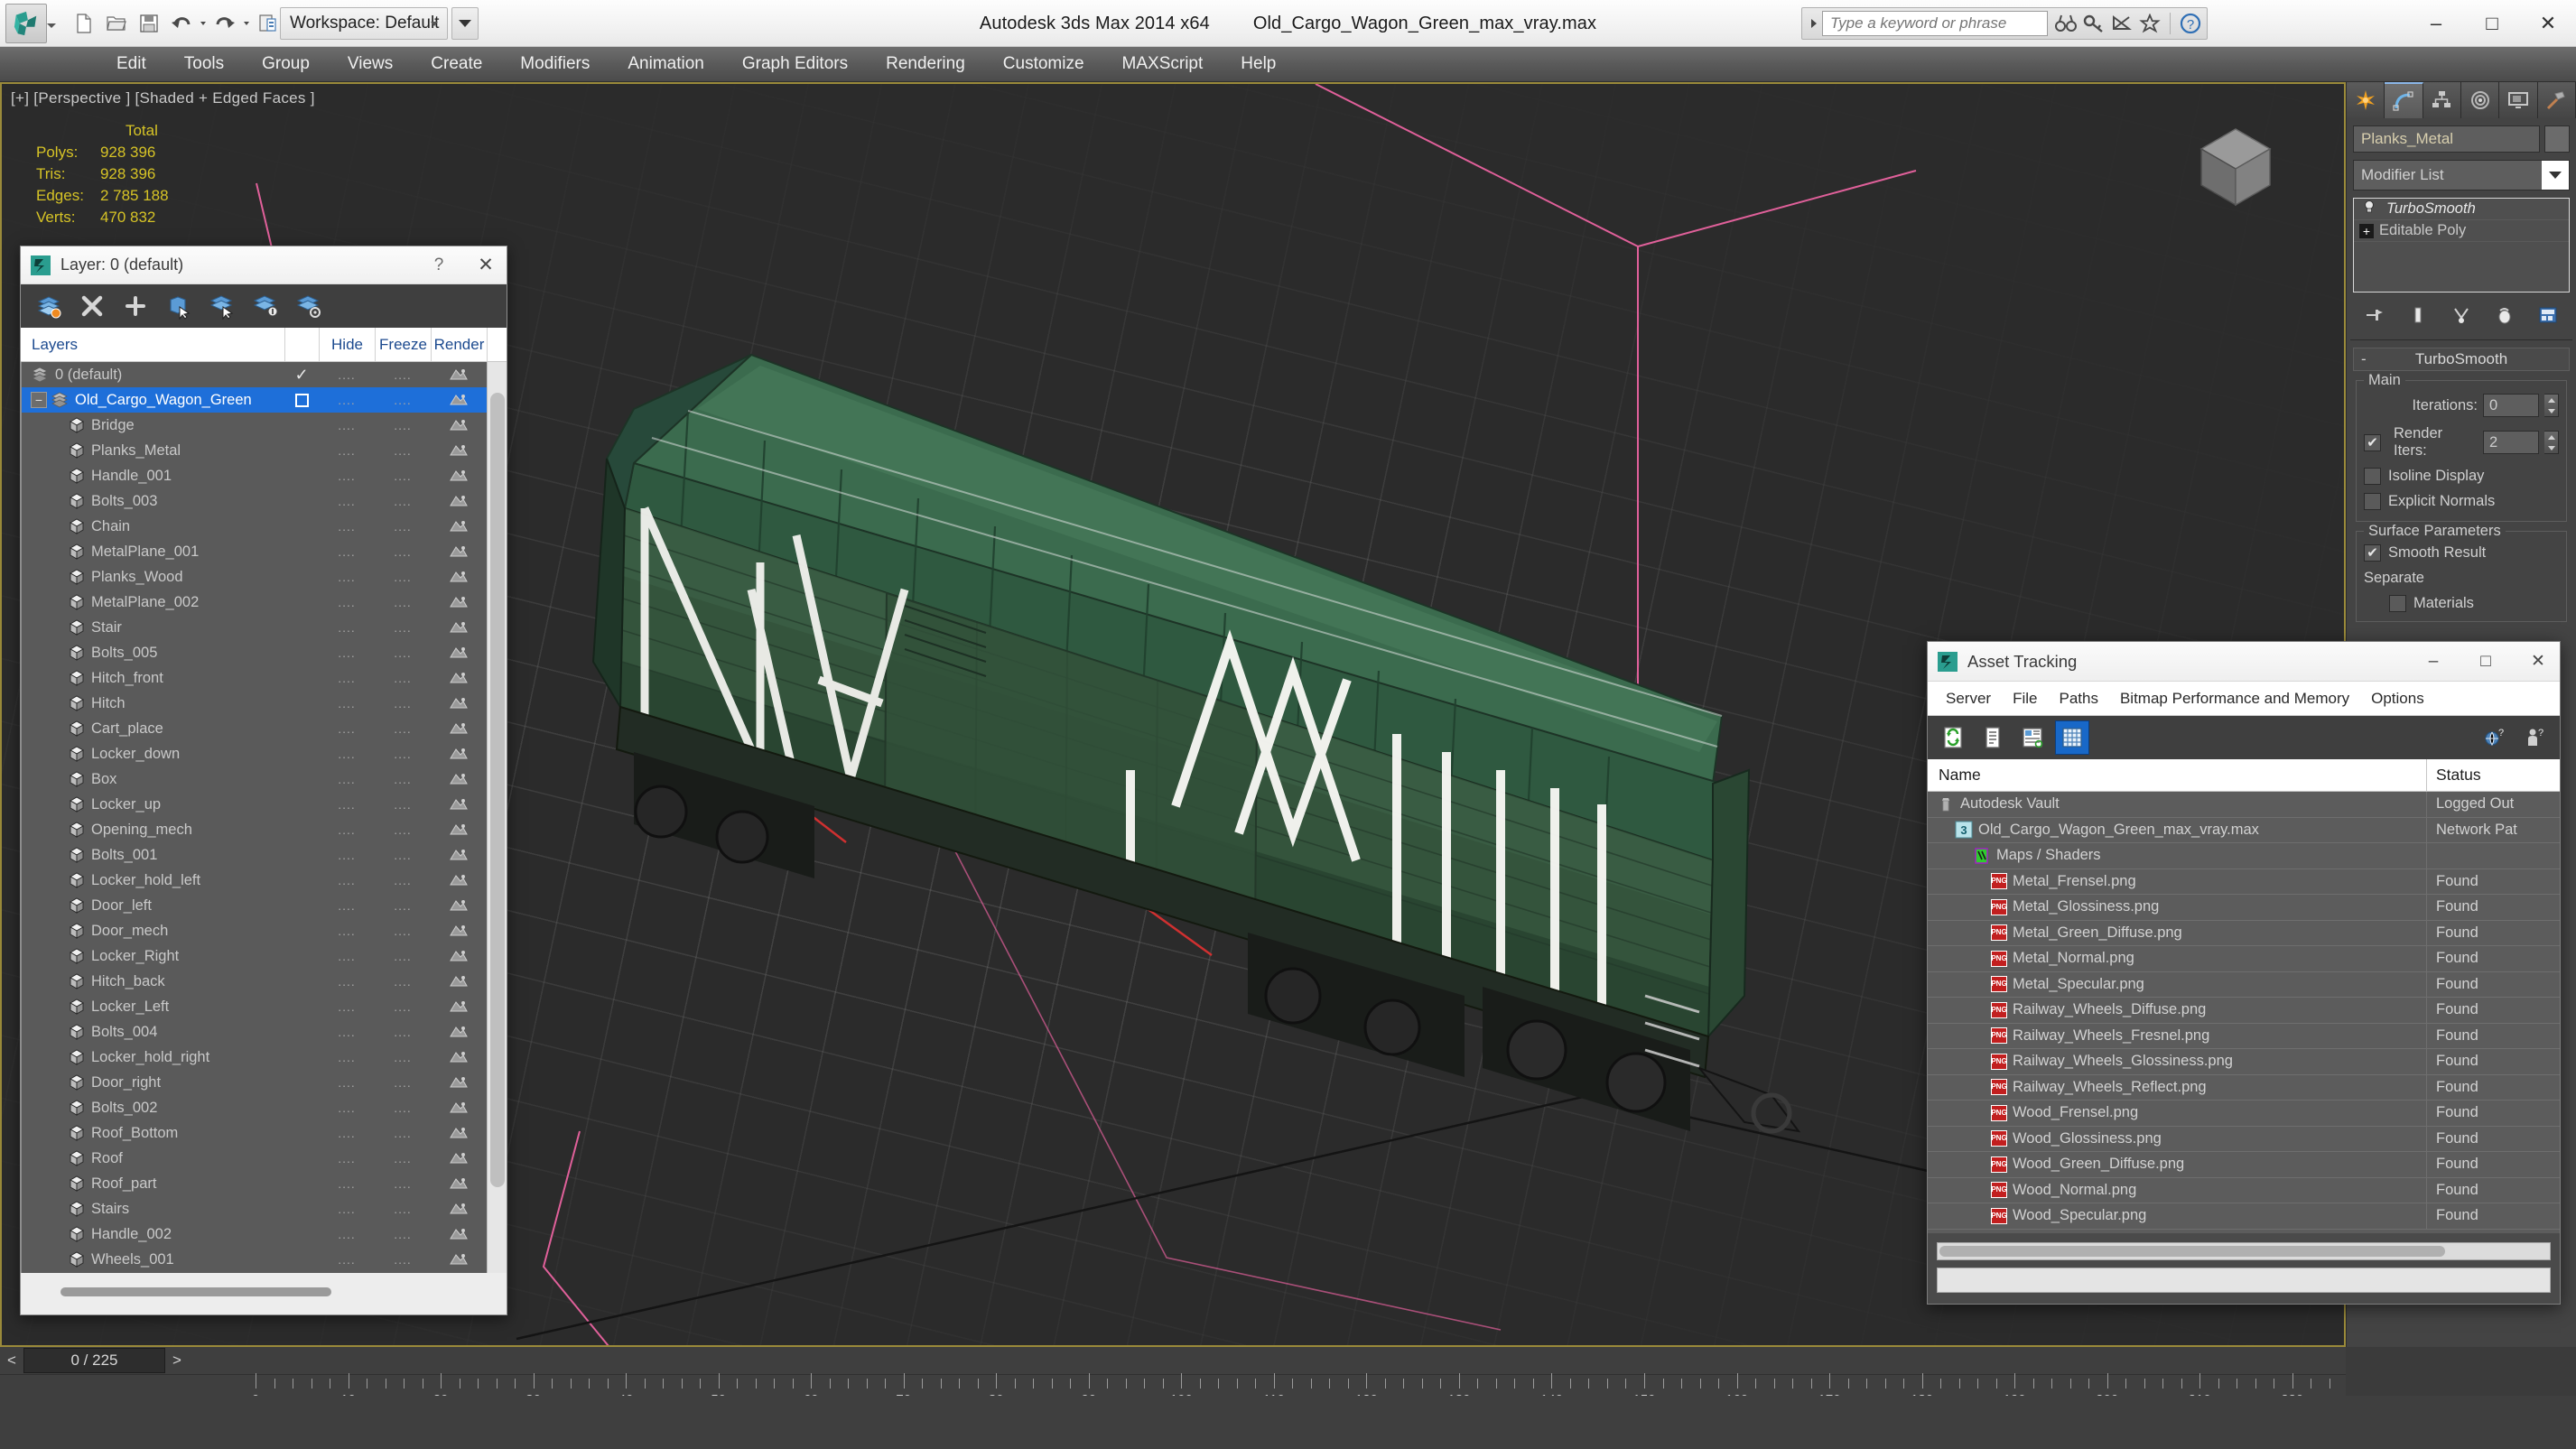 The height and width of the screenshot is (1449, 2576). I want to click on modifier-enable-icon, so click(2369, 209).